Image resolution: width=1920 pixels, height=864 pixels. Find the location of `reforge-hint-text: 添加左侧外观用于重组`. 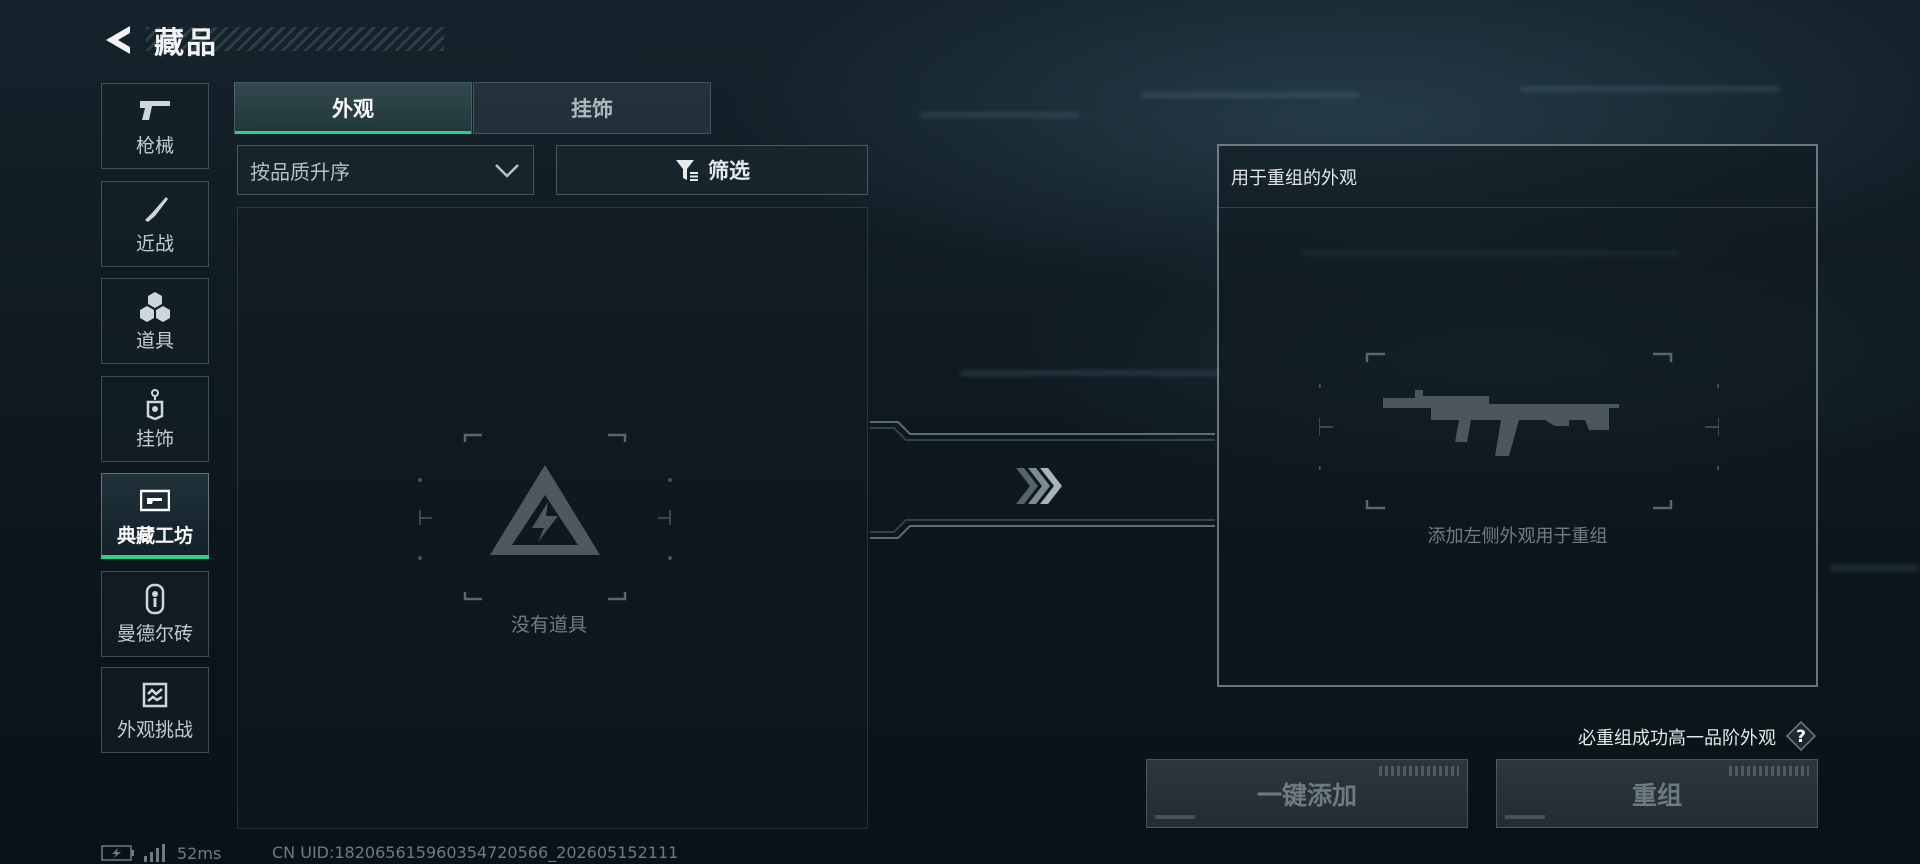

reforge-hint-text: 添加左侧外观用于重组 is located at coordinates (1517, 536).